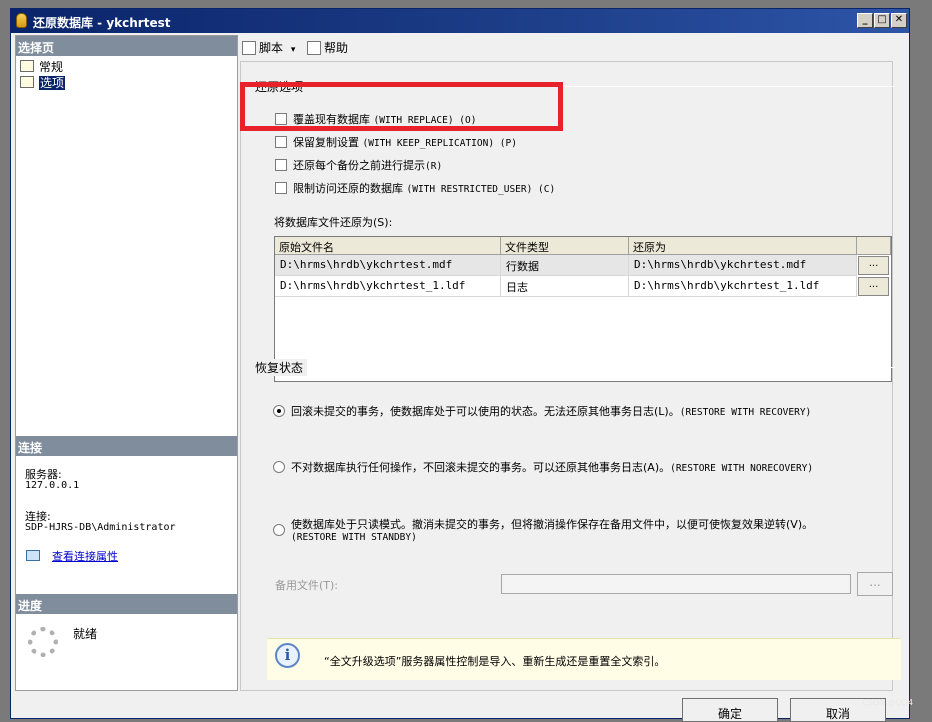 This screenshot has height=722, width=932. I want to click on help-label: 帮助, so click(336, 48).